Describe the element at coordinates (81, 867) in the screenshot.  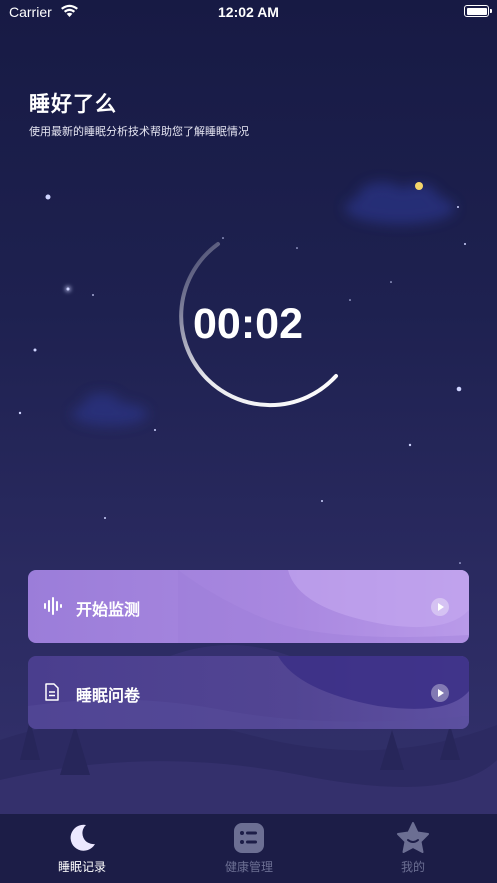
I see `tab-label: 睡眠记录` at that location.